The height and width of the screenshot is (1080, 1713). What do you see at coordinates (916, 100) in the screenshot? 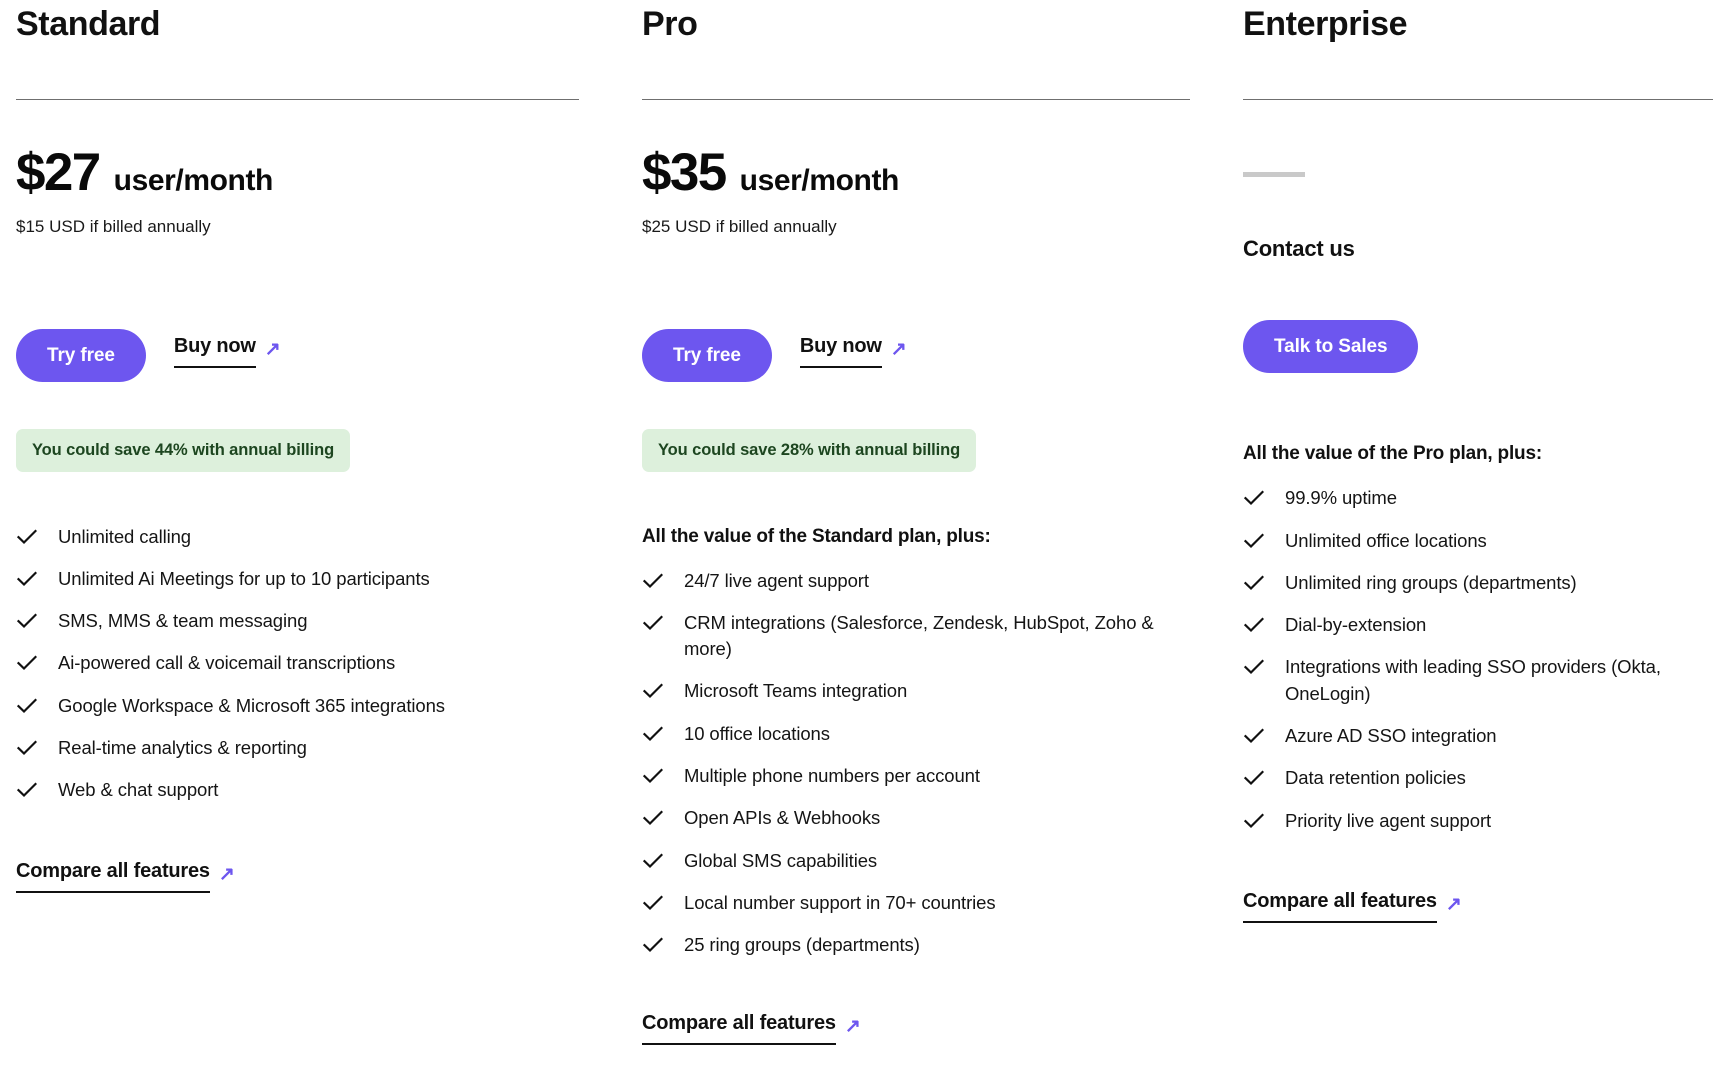
I see `plan-divider-pro` at bounding box center [916, 100].